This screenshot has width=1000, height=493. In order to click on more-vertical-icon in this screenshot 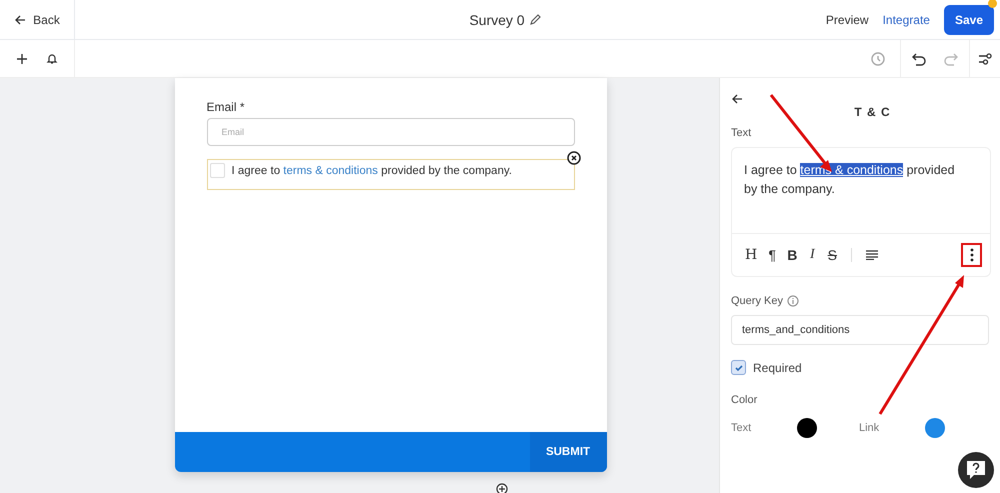, I will do `click(972, 255)`.